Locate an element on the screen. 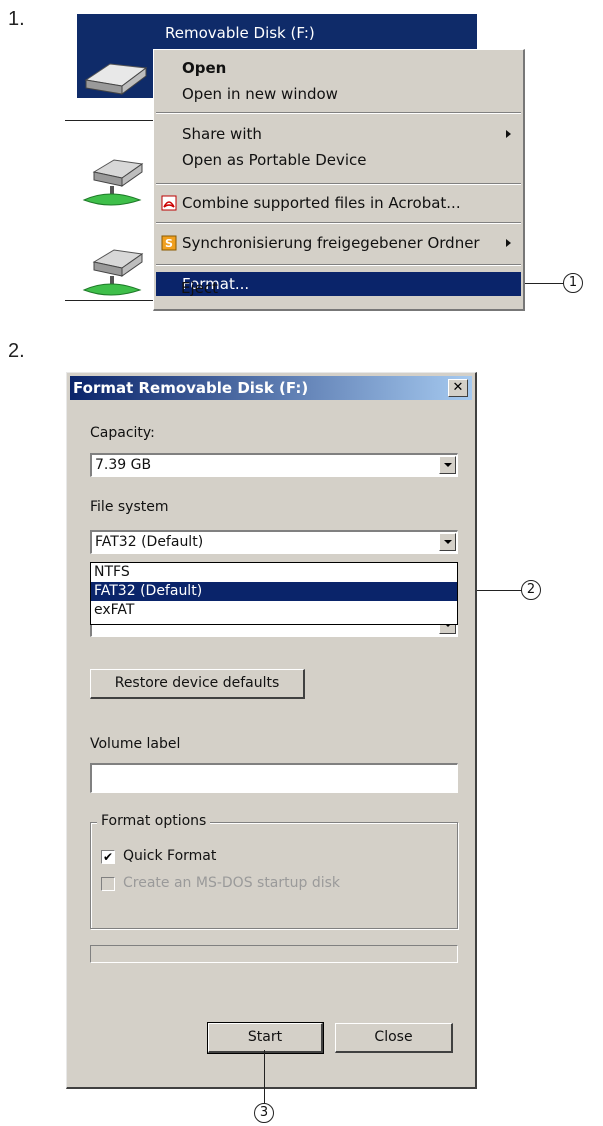  filesystem-option-ntfs: NTFS is located at coordinates (274, 572).